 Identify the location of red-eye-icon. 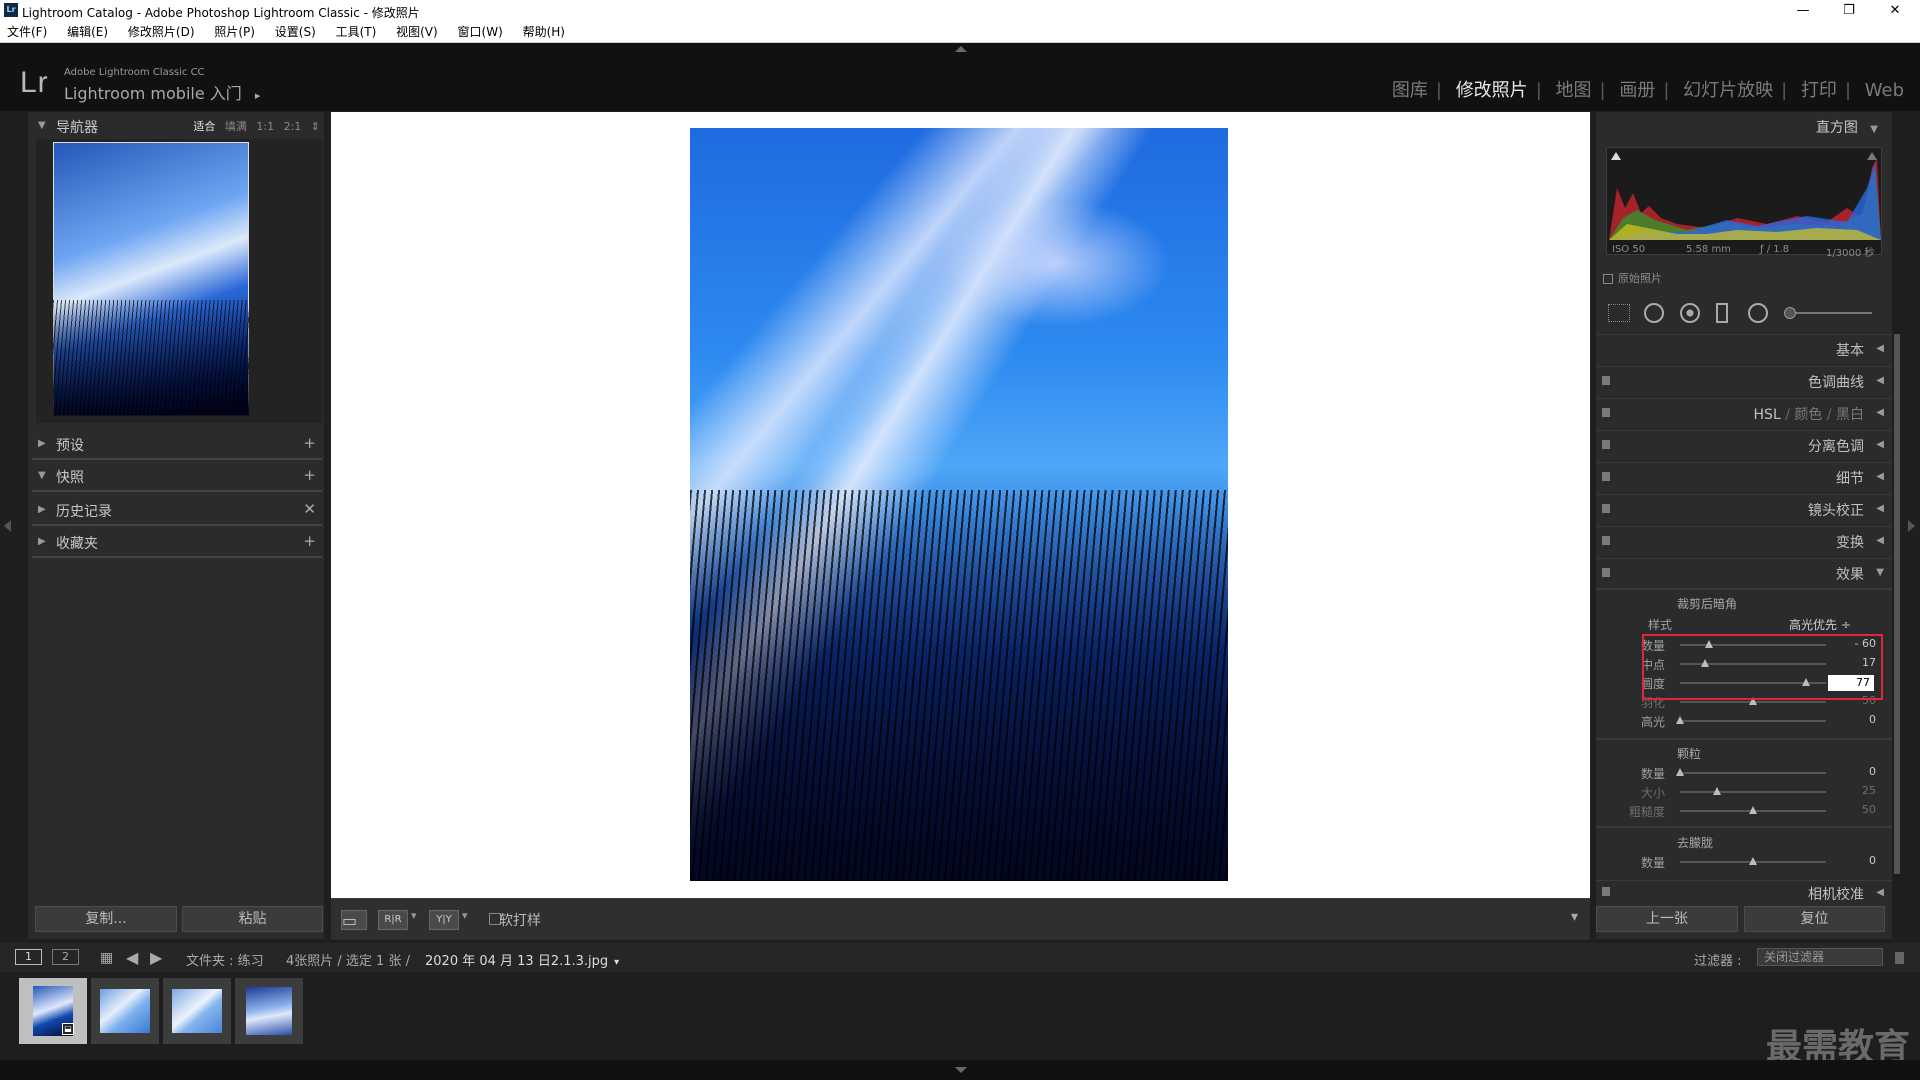
(1690, 313).